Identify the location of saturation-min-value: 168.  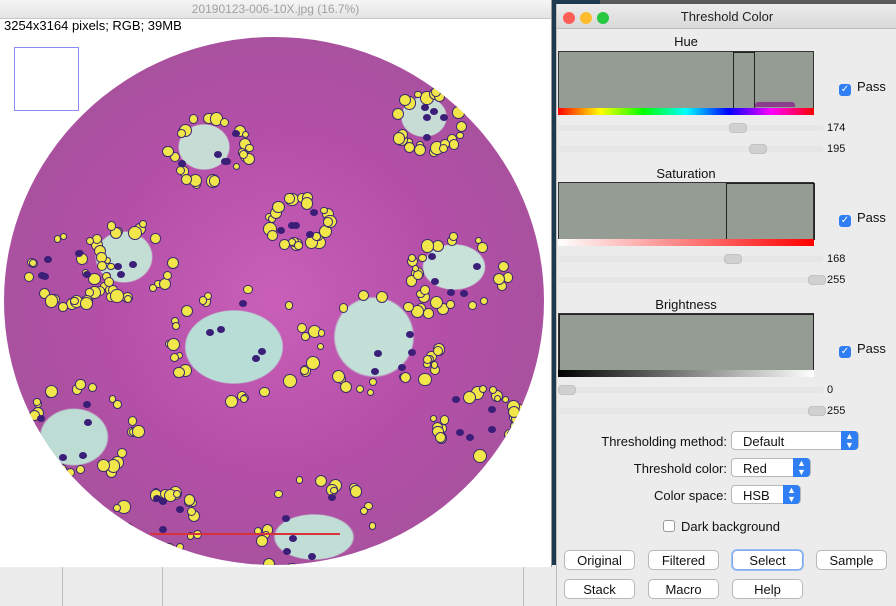
(836, 259).